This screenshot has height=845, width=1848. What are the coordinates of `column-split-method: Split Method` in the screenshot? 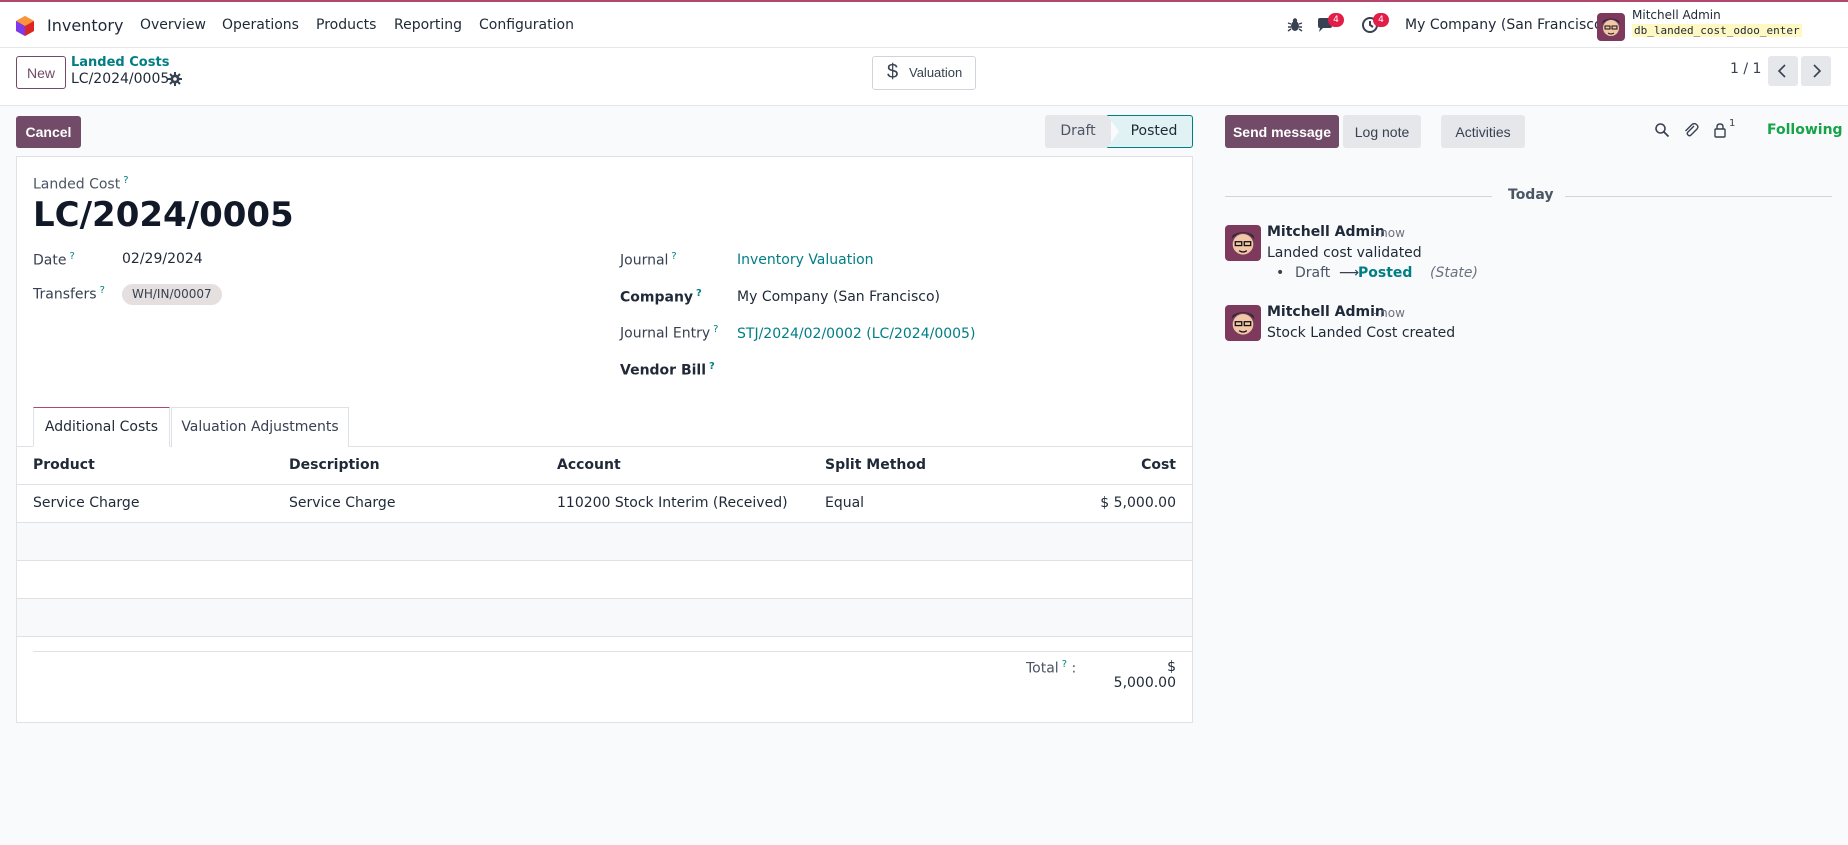 It's located at (875, 465).